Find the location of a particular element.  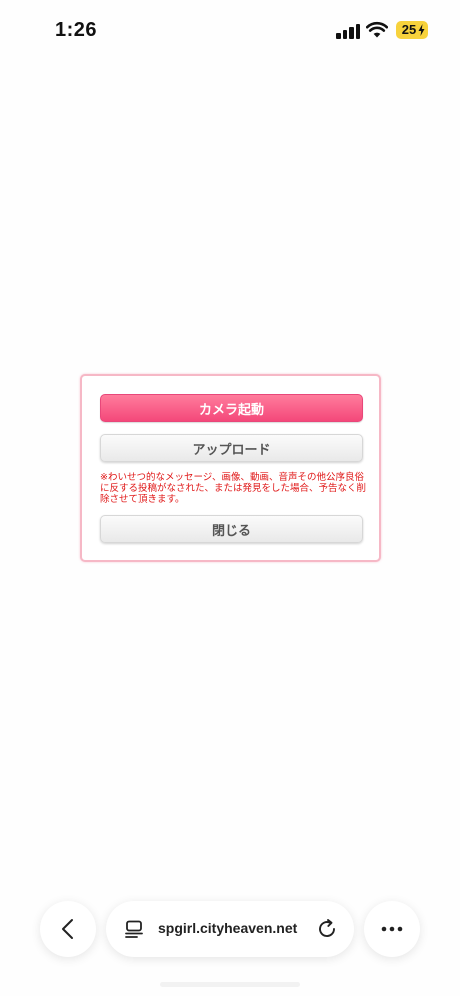

ellipsis-icon is located at coordinates (392, 929).